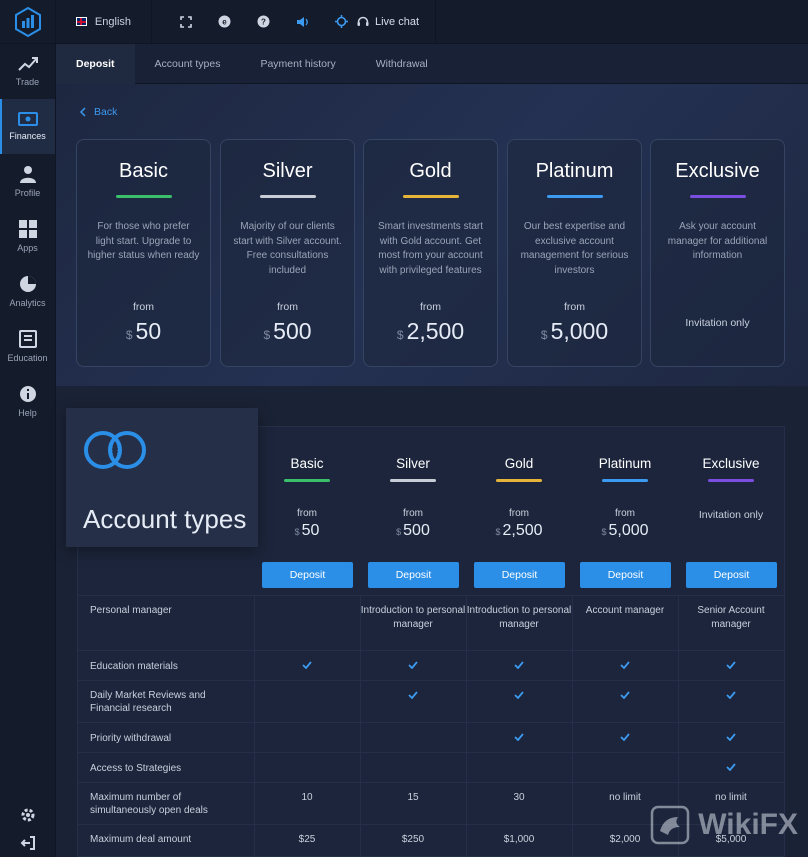 This screenshot has width=808, height=857. I want to click on settings-button, so click(28, 815).